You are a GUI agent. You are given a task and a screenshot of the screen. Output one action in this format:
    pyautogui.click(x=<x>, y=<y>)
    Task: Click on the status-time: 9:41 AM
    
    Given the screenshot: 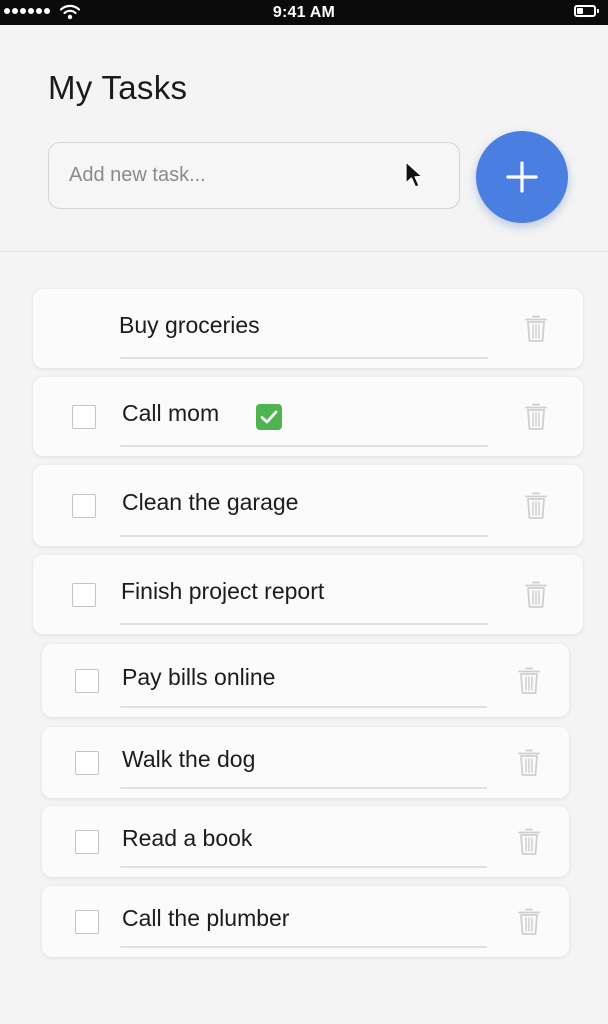 What is the action you would take?
    pyautogui.click(x=304, y=12)
    